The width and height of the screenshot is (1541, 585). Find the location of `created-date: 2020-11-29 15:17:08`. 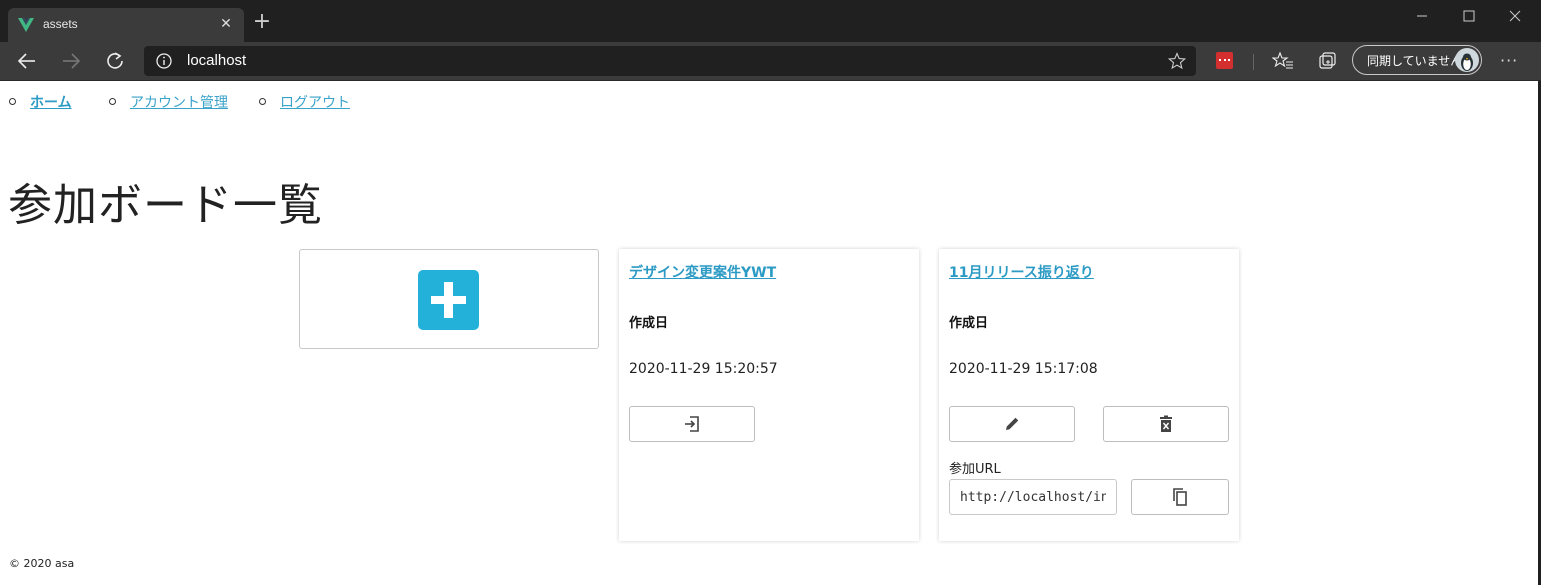

created-date: 2020-11-29 15:17:08 is located at coordinates (1023, 369).